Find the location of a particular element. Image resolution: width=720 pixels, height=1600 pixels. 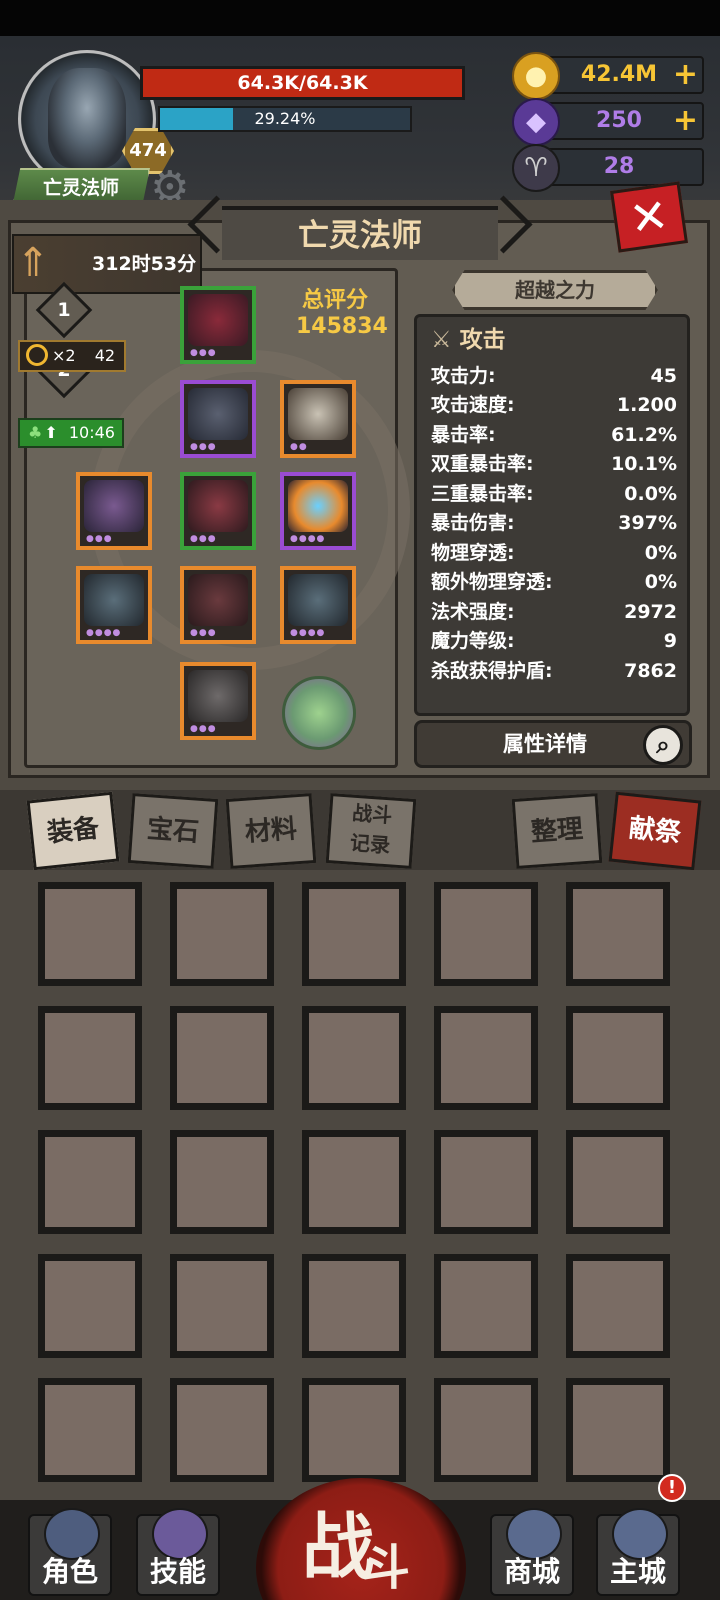

stat-value: 397% is located at coordinates (647, 523).